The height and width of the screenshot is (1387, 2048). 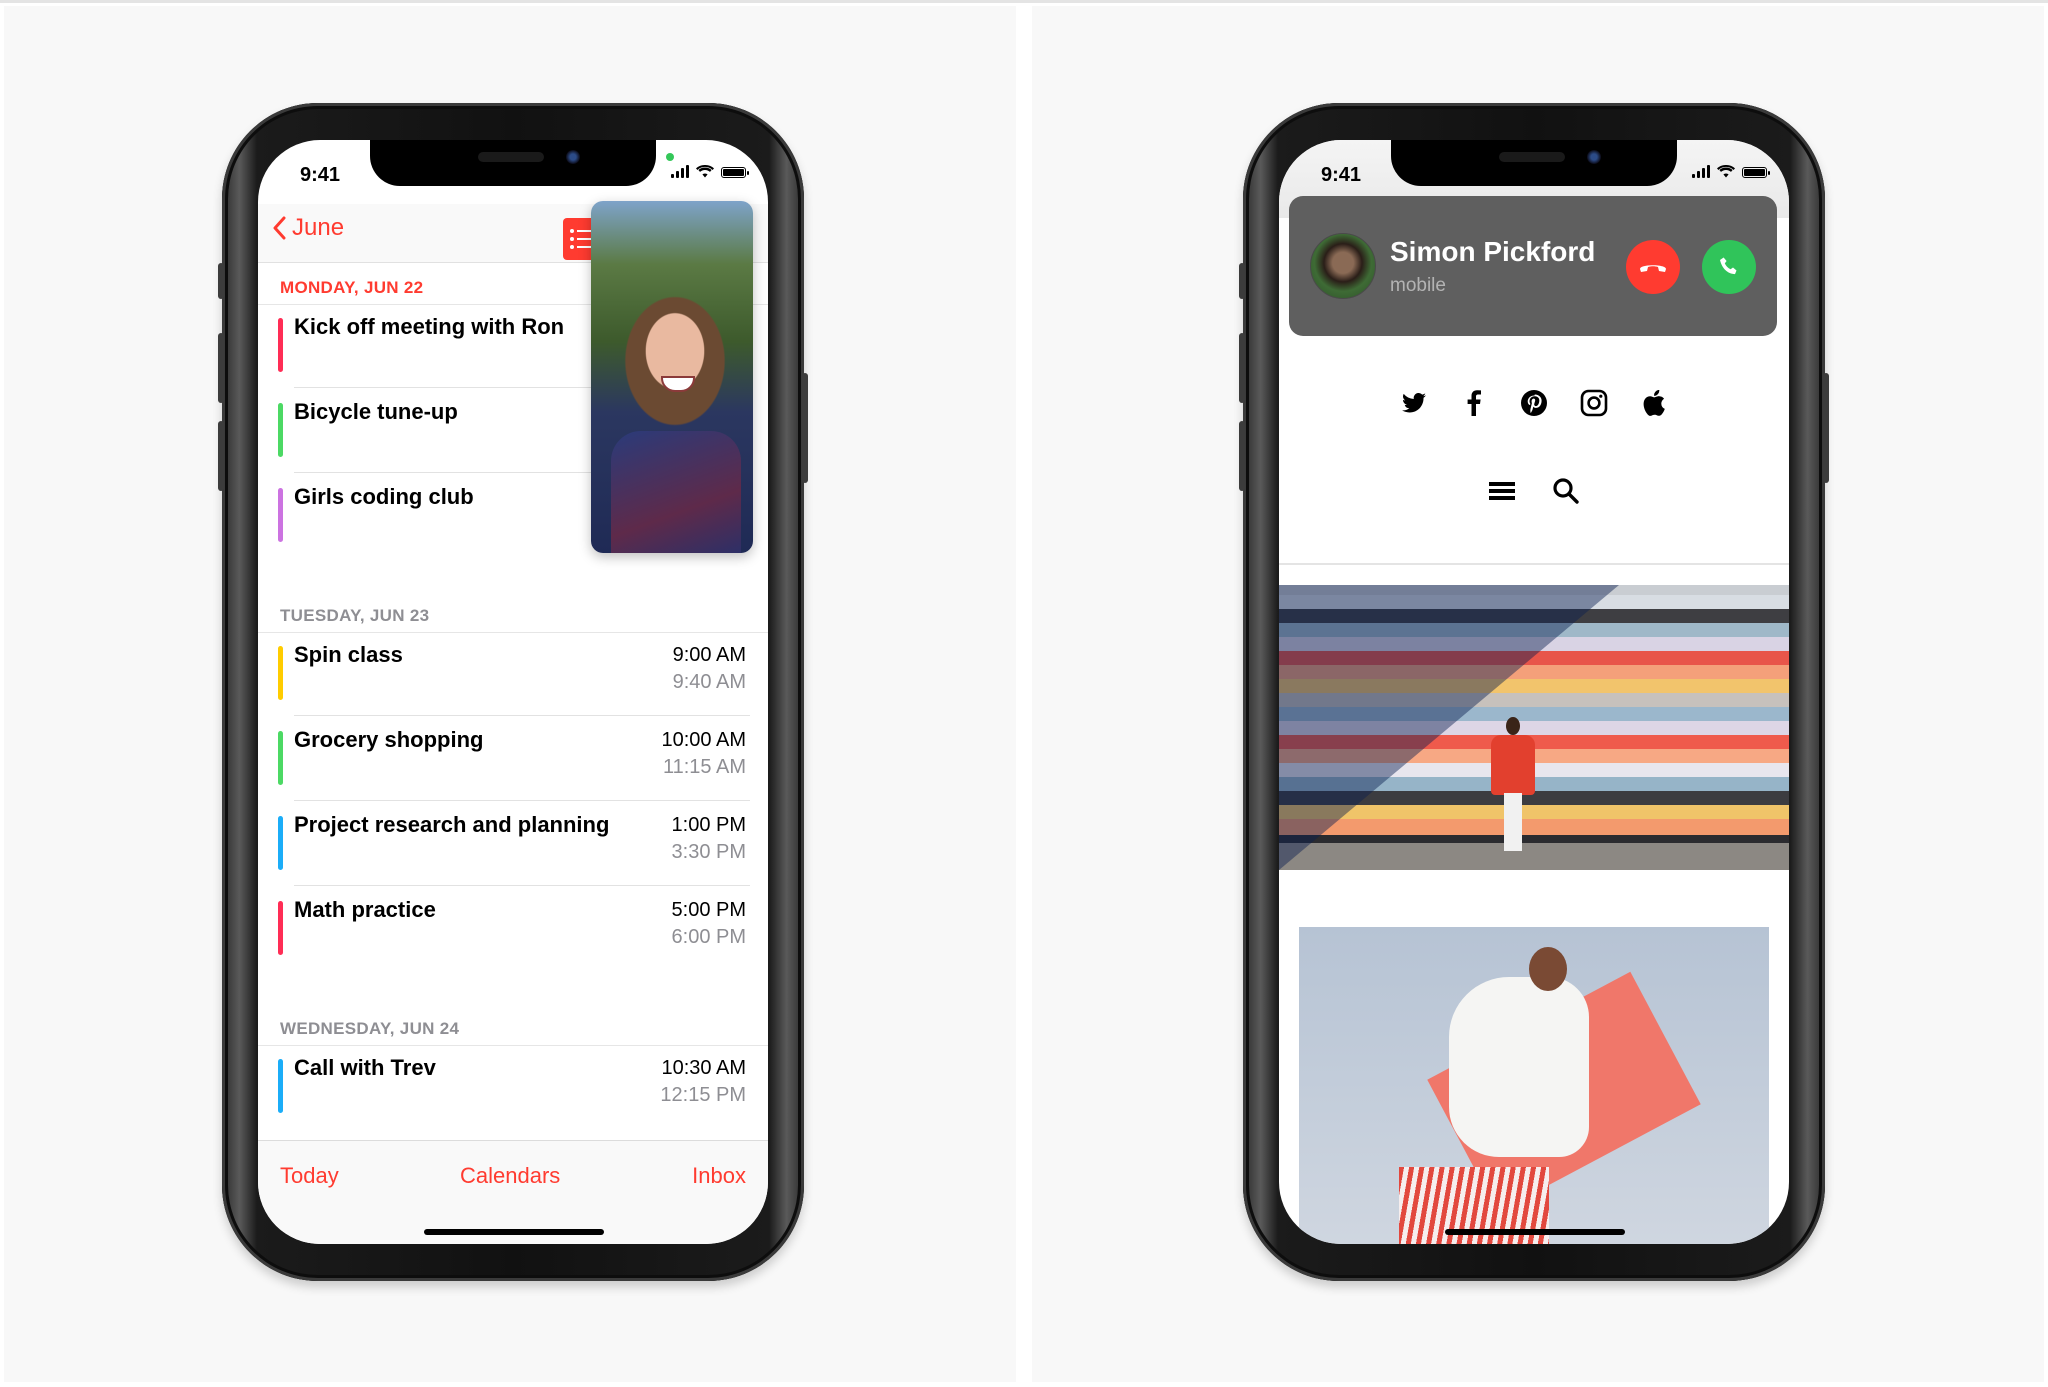 I want to click on event-title: Spin class, so click(x=348, y=654).